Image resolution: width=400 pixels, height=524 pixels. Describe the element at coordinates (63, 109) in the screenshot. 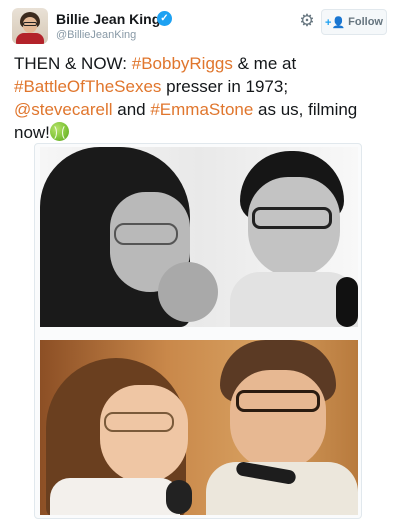

I see `mention-link: @stevecarell` at that location.